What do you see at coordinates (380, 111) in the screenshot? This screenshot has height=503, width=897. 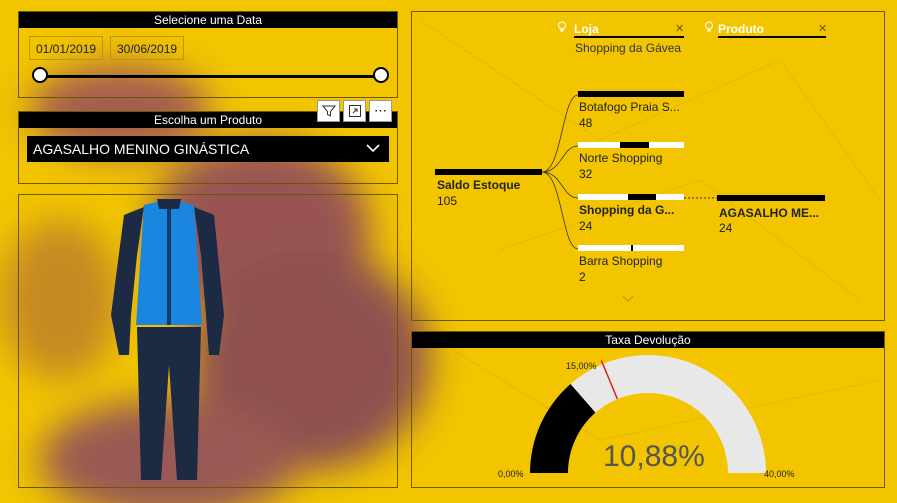 I see `more-options-icon: ⋯` at bounding box center [380, 111].